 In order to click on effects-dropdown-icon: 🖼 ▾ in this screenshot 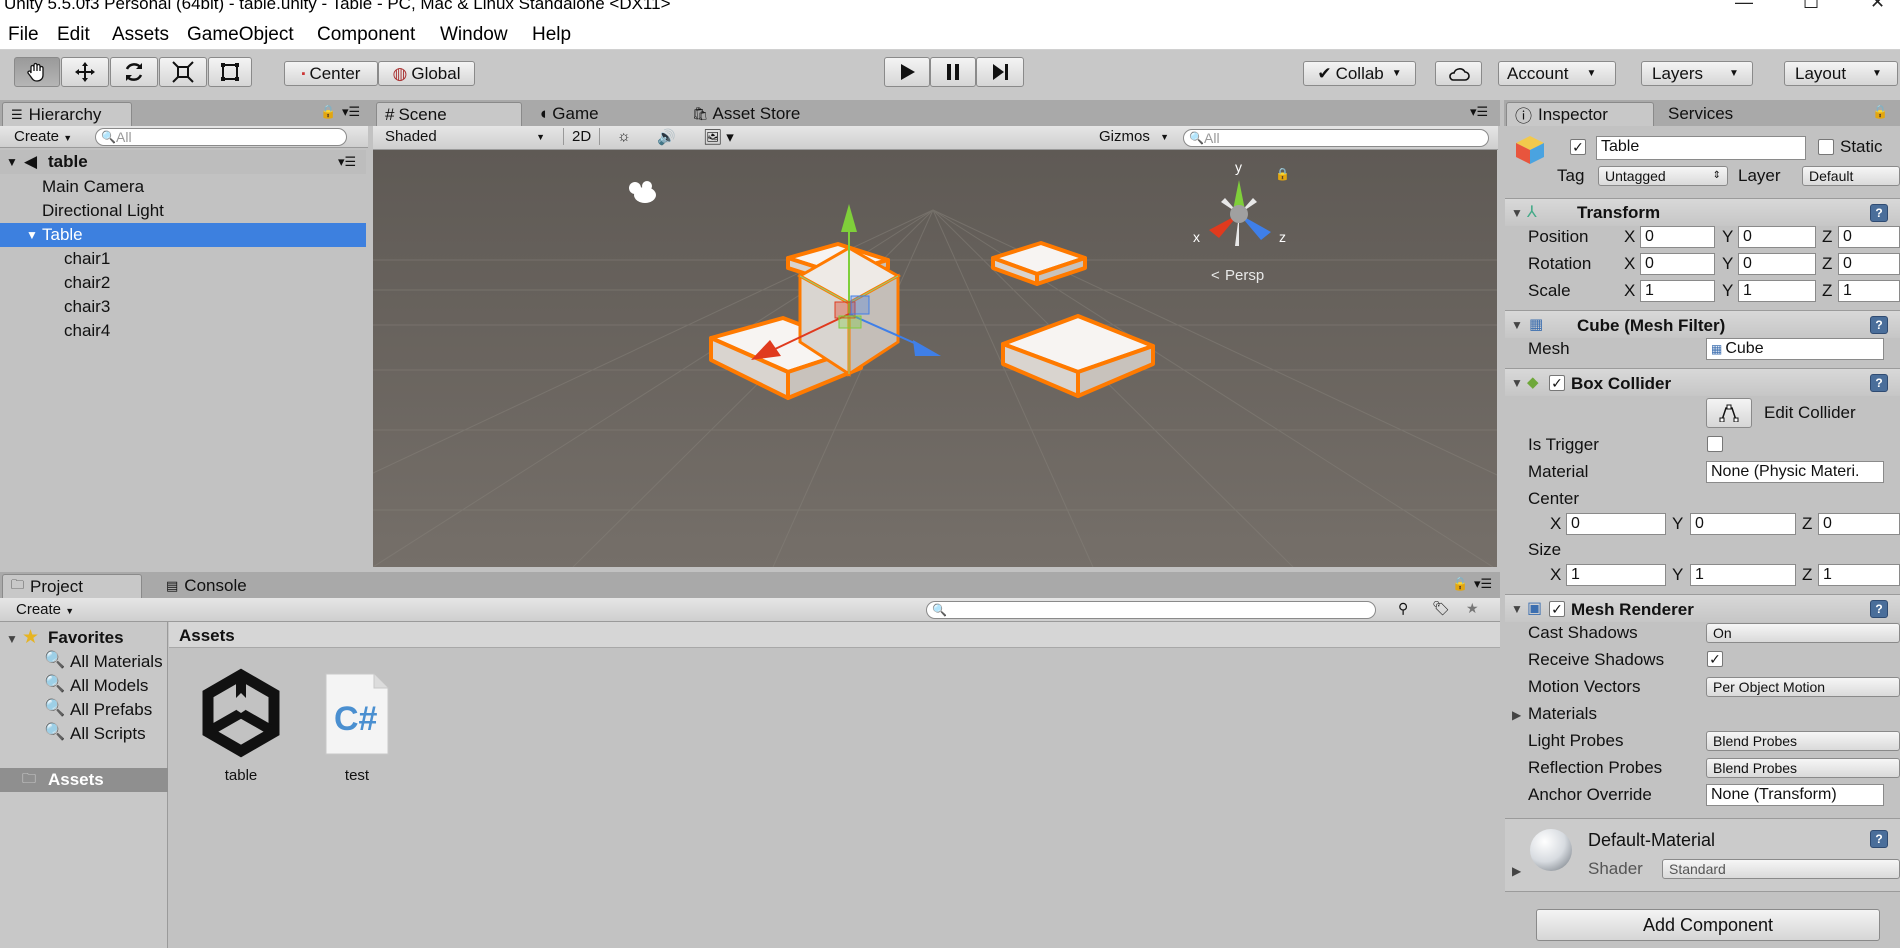, I will do `click(718, 137)`.